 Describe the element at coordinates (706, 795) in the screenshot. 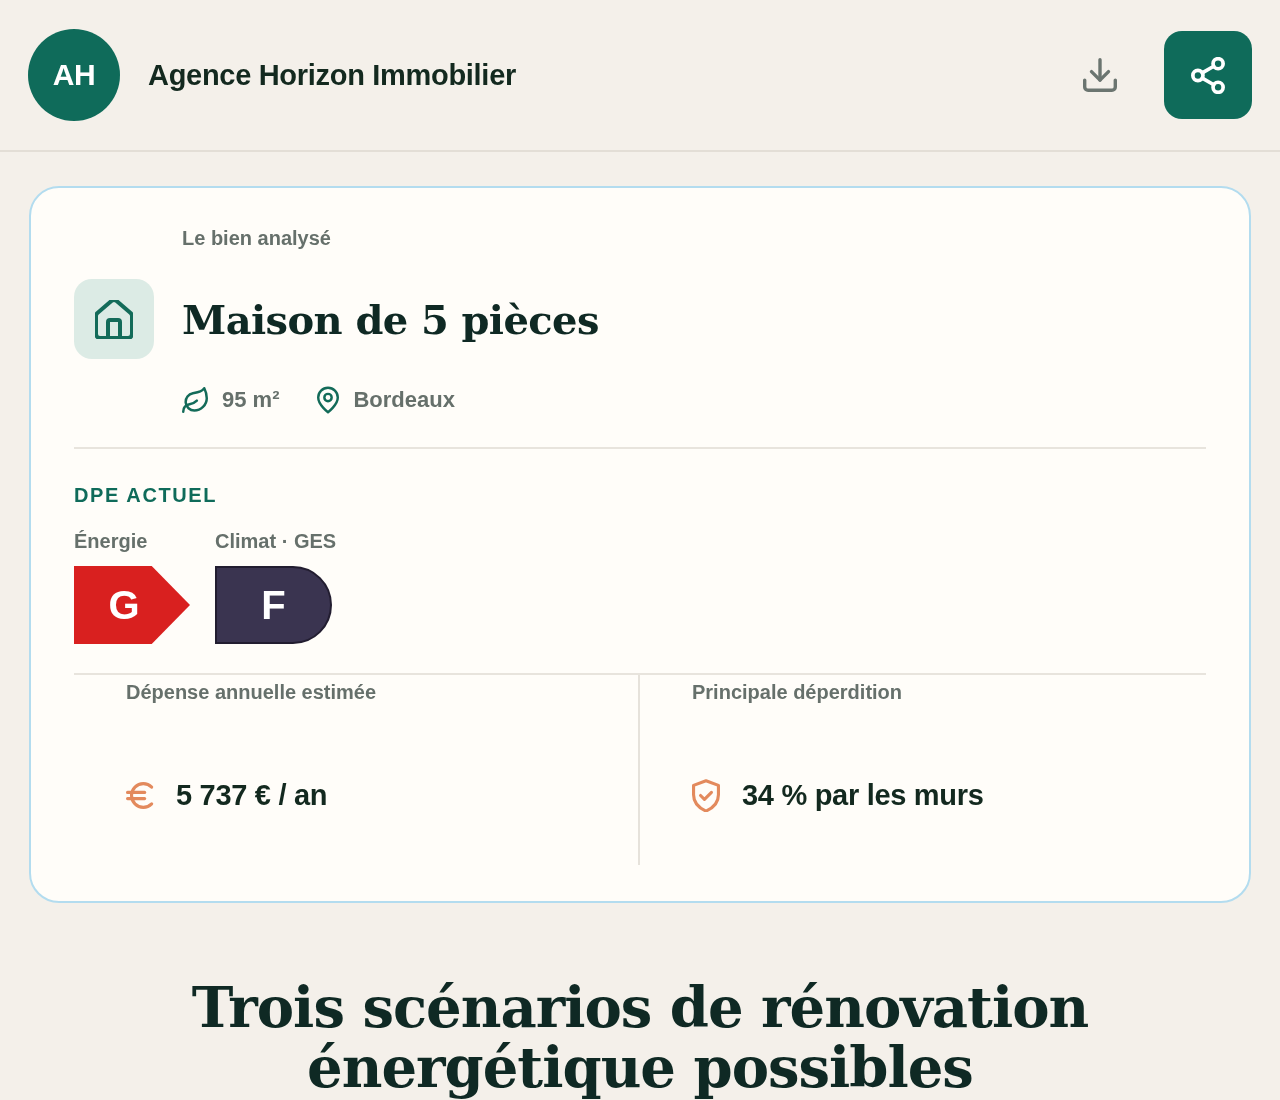

I see `shield-check-icon` at that location.